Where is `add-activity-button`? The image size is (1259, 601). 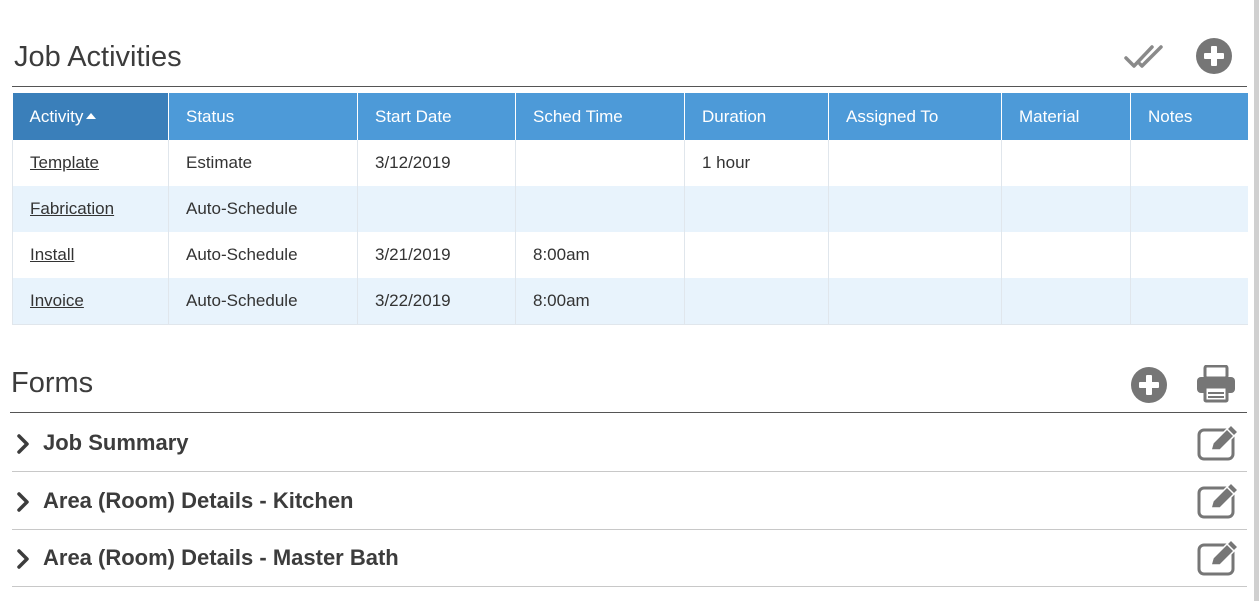 add-activity-button is located at coordinates (1214, 56).